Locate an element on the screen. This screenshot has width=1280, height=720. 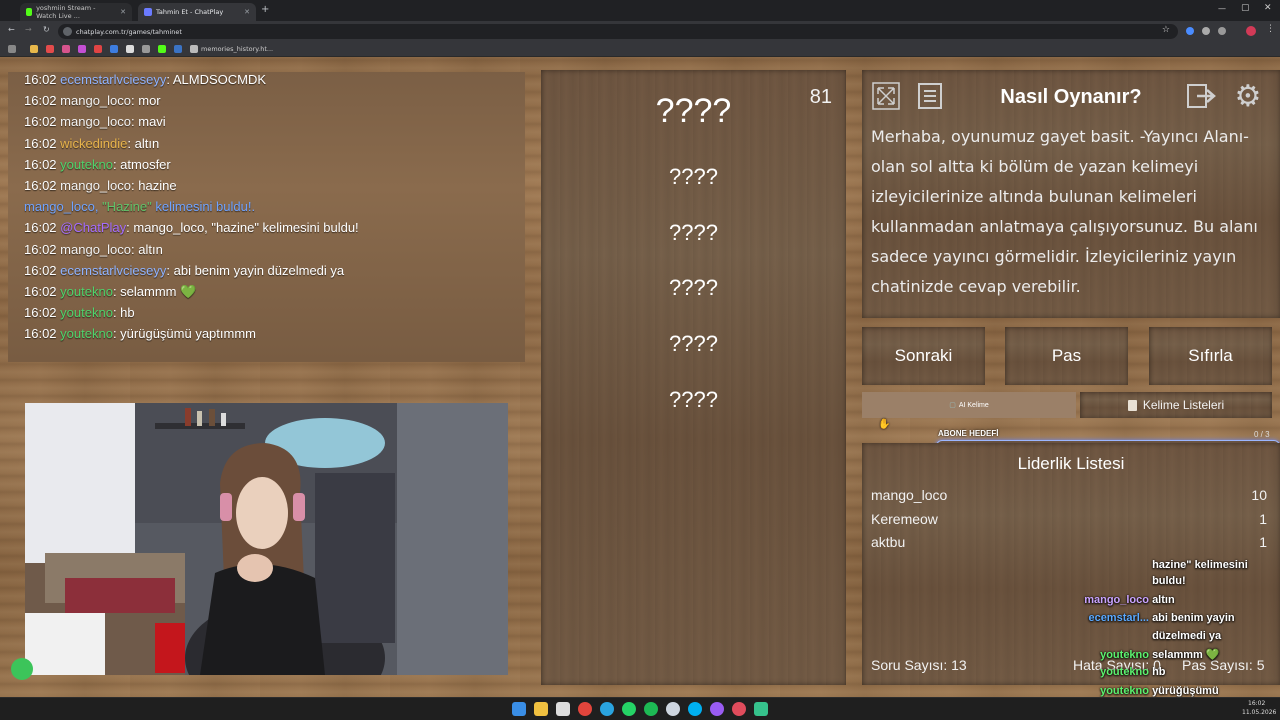
overlay-message: buldu! is located at coordinates (1169, 581).